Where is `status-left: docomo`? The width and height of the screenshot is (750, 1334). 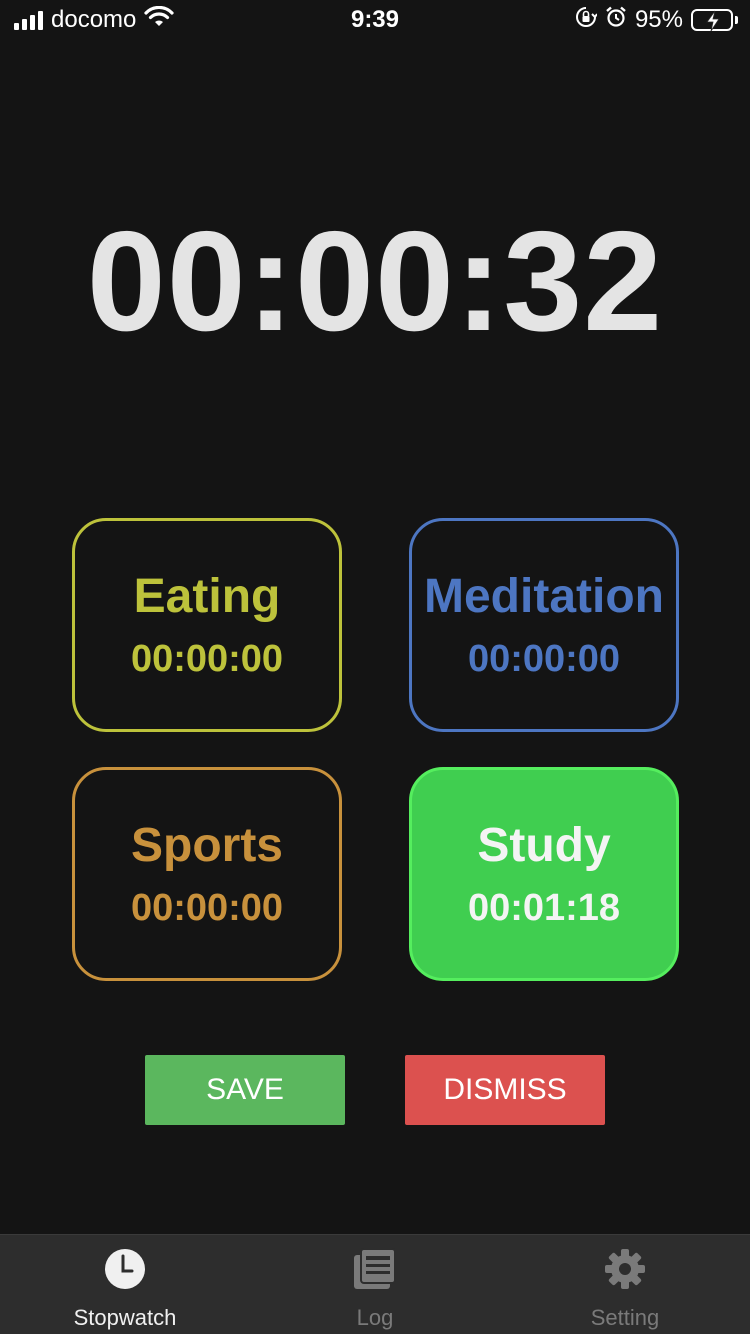
status-left: docomo is located at coordinates (94, 20).